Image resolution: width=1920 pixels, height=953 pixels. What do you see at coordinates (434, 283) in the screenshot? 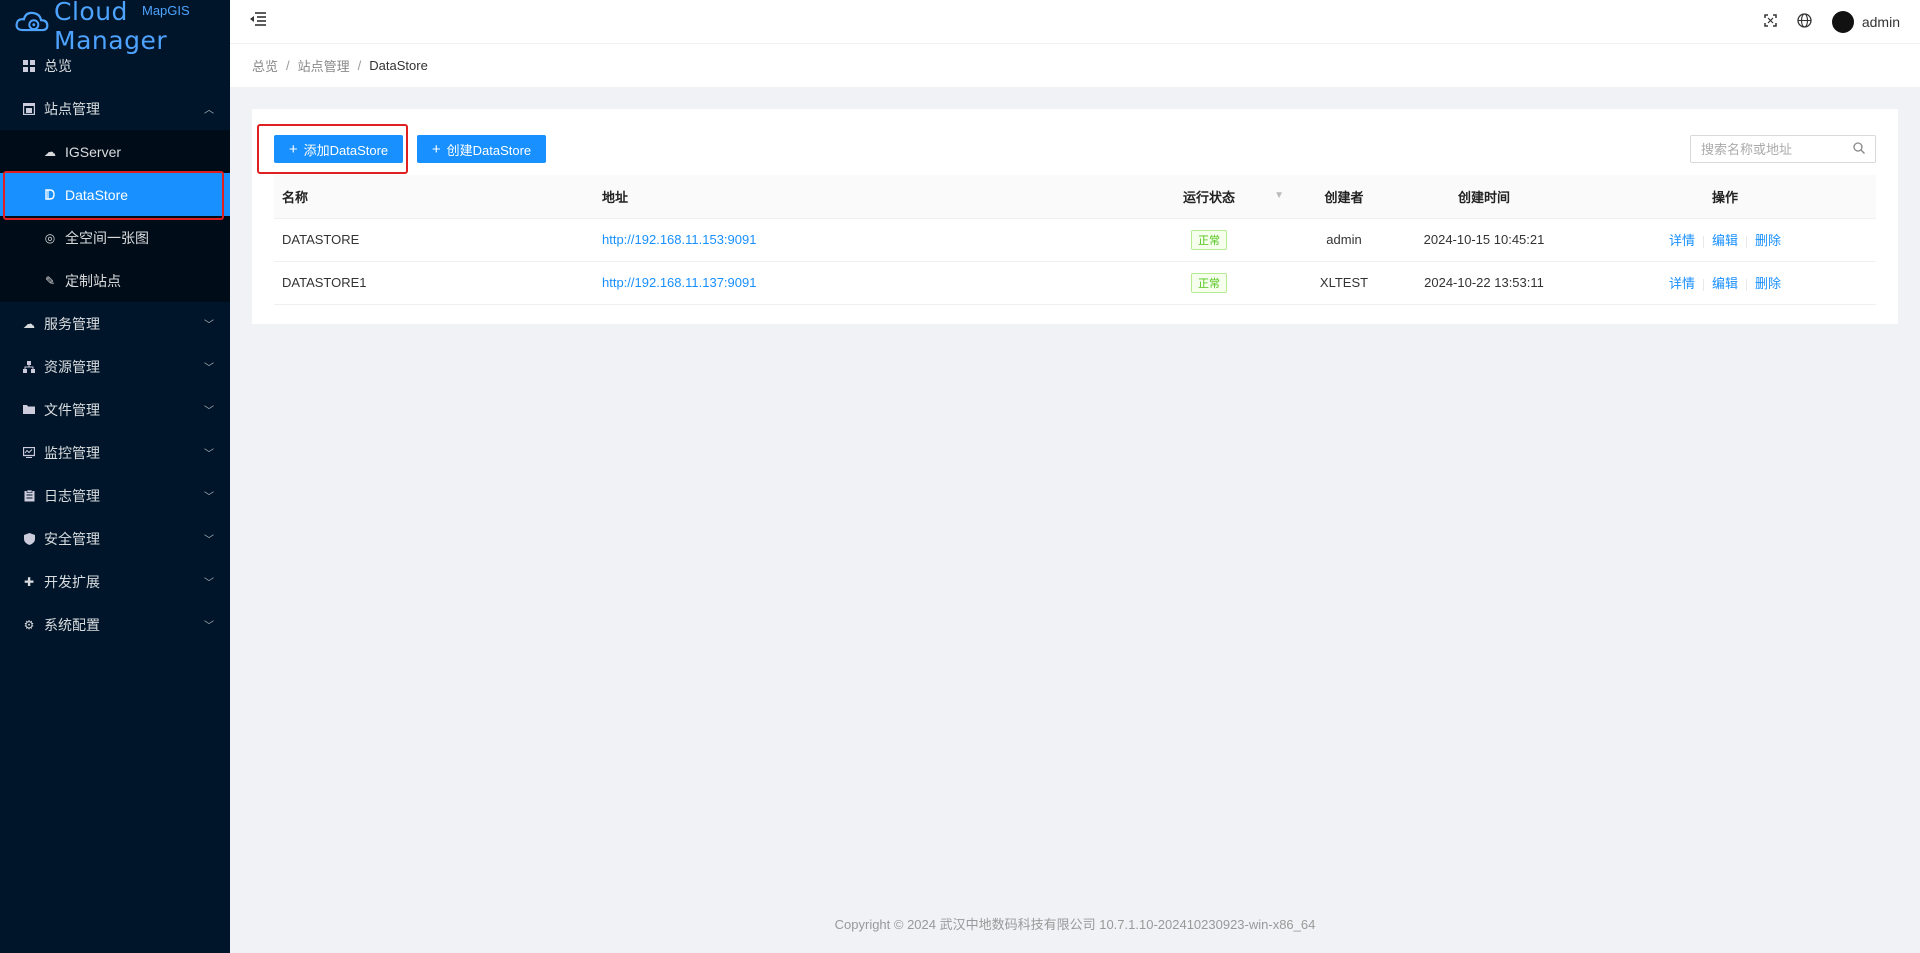
I see `cell-name: DATASTORE1` at bounding box center [434, 283].